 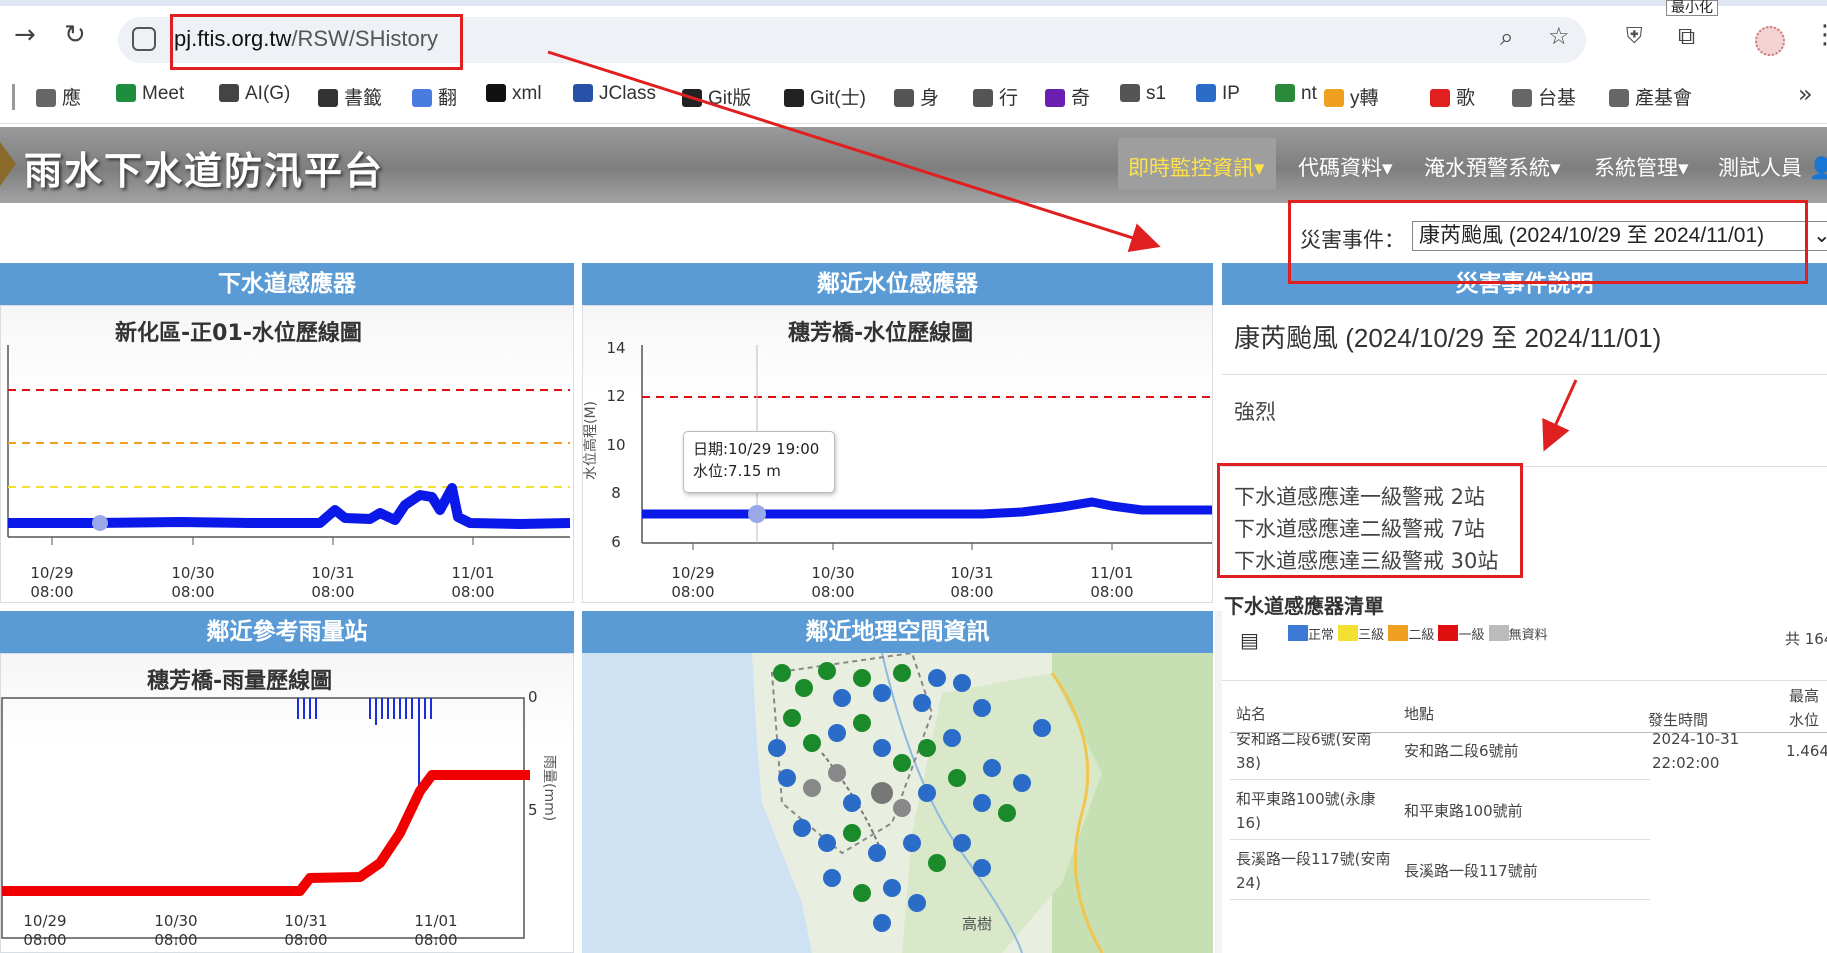 What do you see at coordinates (1313, 871) in the screenshot?
I see `row-3-name: 長溪路一段117號(安南24)` at bounding box center [1313, 871].